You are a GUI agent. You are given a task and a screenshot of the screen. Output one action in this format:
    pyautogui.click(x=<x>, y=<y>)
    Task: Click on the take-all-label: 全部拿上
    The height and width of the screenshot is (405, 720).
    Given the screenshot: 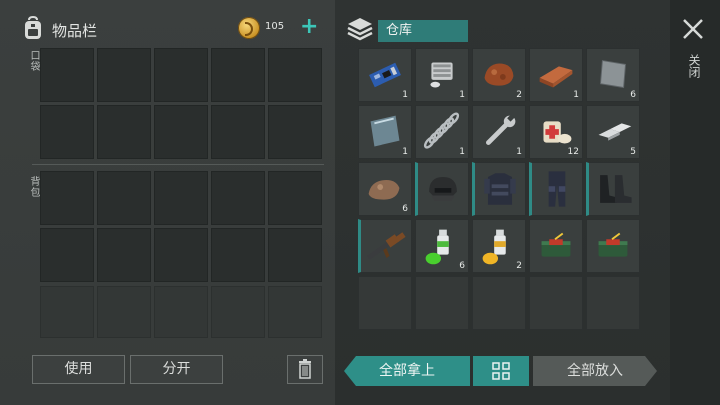 What is the action you would take?
    pyautogui.click(x=407, y=371)
    